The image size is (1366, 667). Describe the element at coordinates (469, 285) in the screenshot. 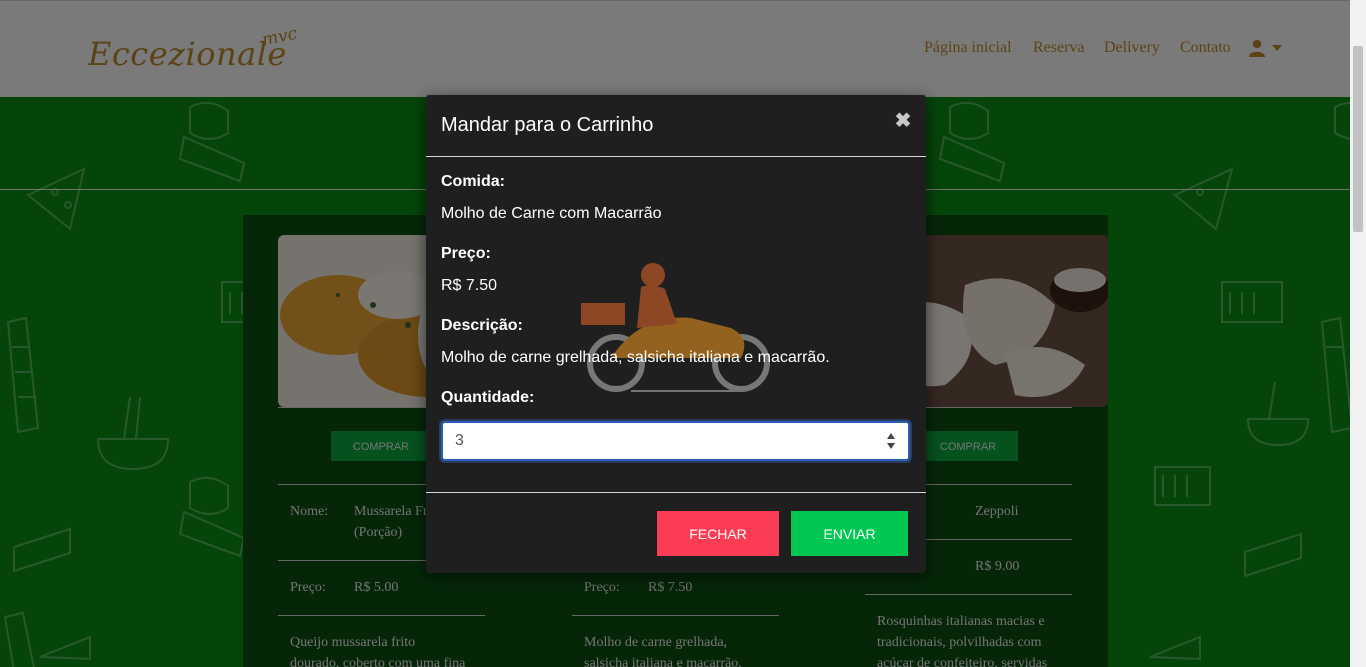

I see `price-value: R$ 7.50` at that location.